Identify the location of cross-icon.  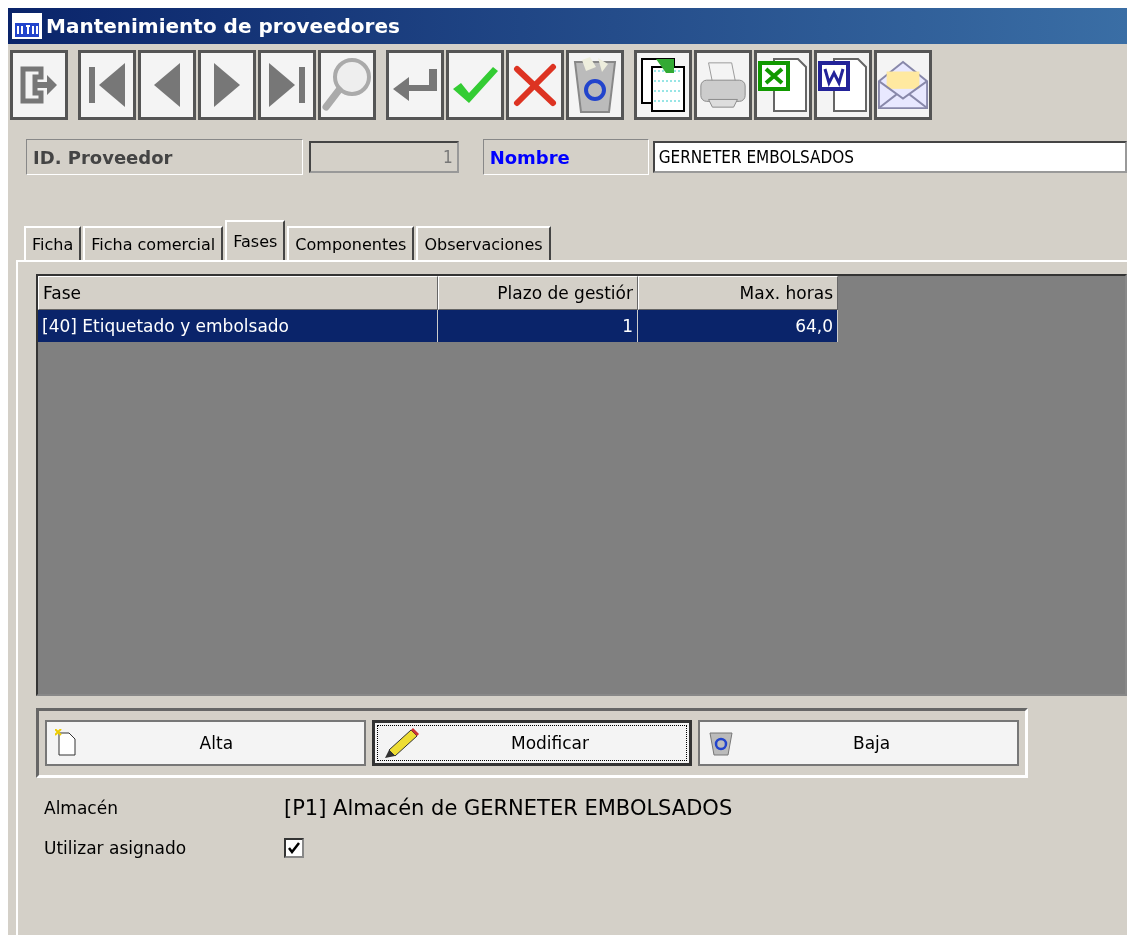
(535, 85).